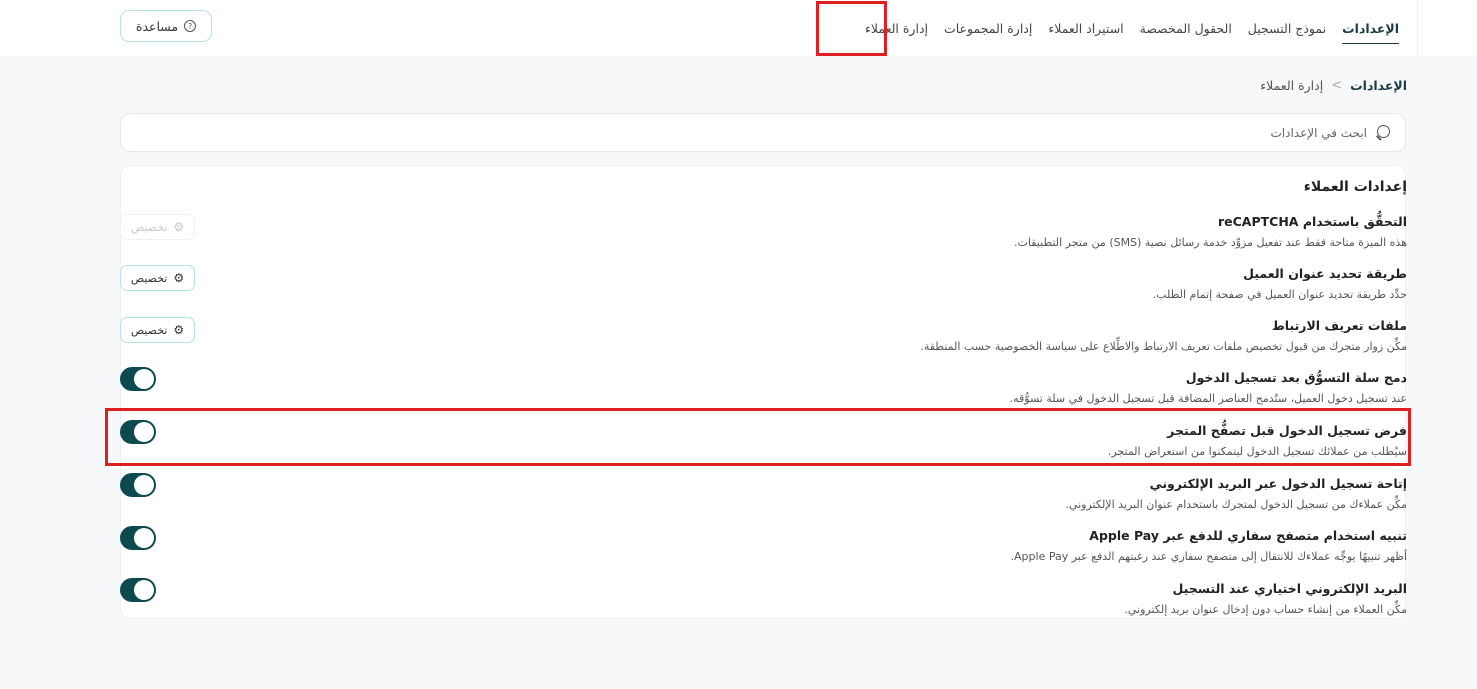 Image resolution: width=1477 pixels, height=689 pixels. I want to click on chevron-icon: >, so click(1337, 85).